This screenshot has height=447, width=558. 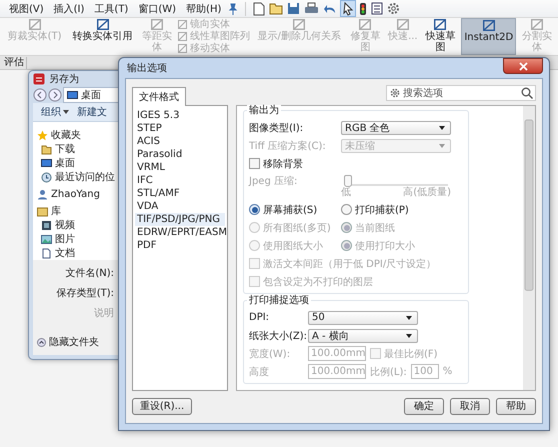 What do you see at coordinates (385, 246) in the screenshot?
I see `radio-label: 使用打印大小` at bounding box center [385, 246].